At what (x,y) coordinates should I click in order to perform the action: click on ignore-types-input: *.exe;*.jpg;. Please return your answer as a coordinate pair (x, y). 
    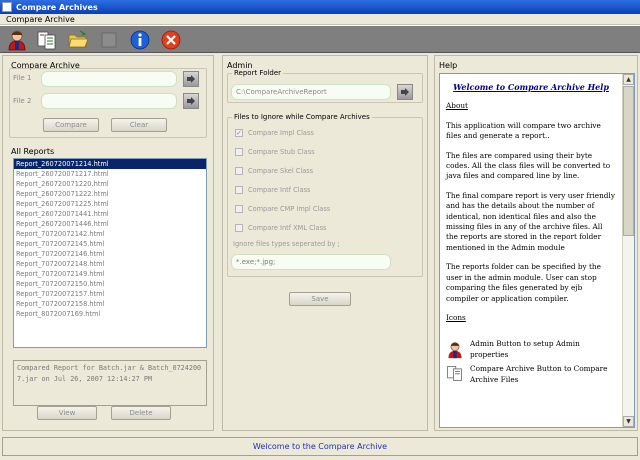
    Looking at the image, I should click on (311, 262).